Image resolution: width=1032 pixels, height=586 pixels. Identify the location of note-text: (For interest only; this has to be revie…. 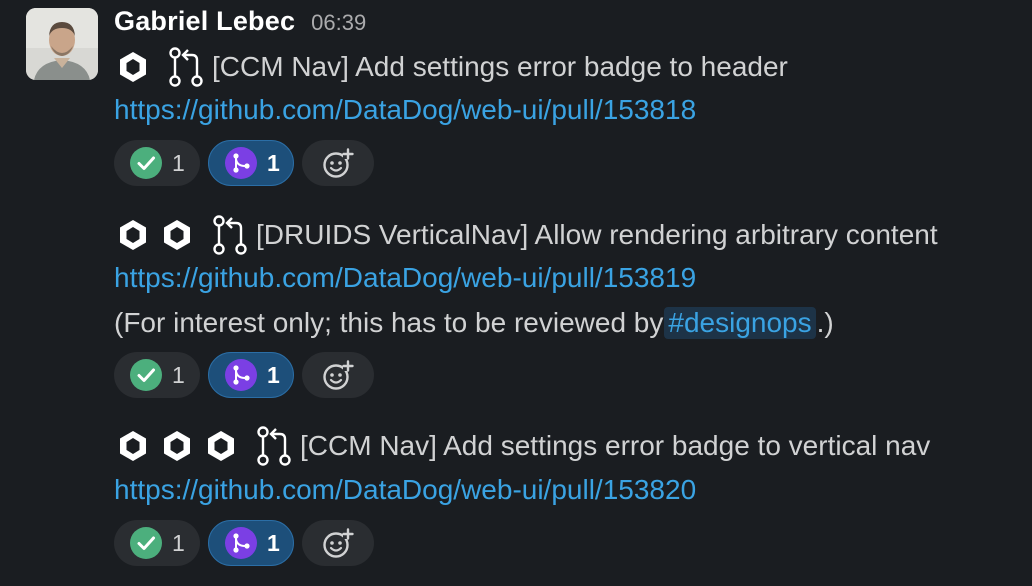
(389, 322).